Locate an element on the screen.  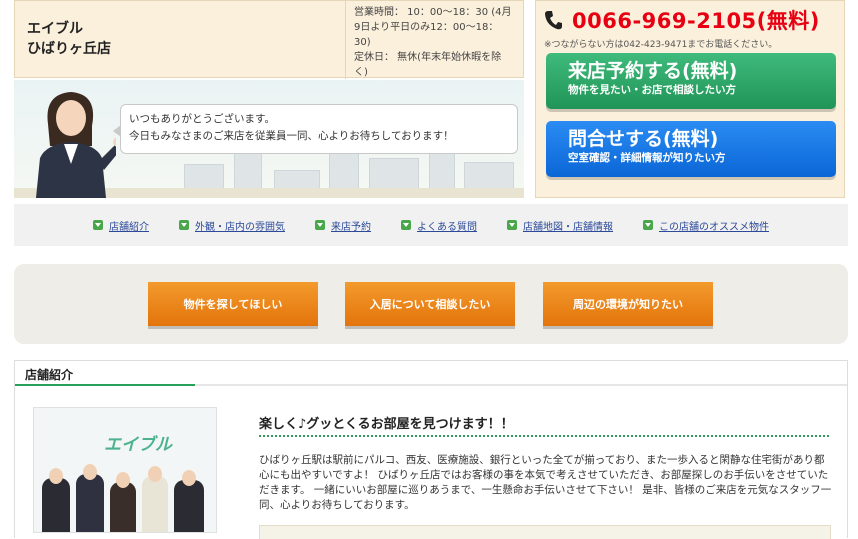
hours-line-2: 9日より平日のみ12：00～18： is located at coordinates (426, 27).